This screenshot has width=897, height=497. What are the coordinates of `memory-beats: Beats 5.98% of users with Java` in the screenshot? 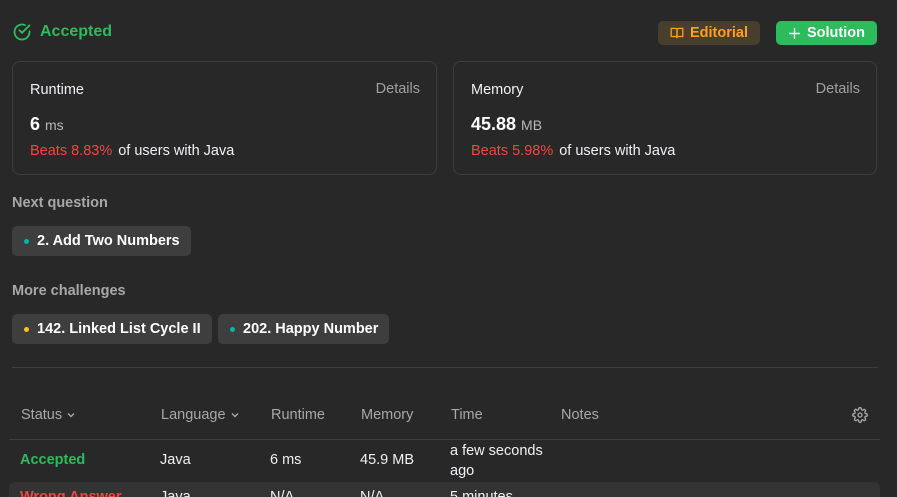 It's located at (573, 151).